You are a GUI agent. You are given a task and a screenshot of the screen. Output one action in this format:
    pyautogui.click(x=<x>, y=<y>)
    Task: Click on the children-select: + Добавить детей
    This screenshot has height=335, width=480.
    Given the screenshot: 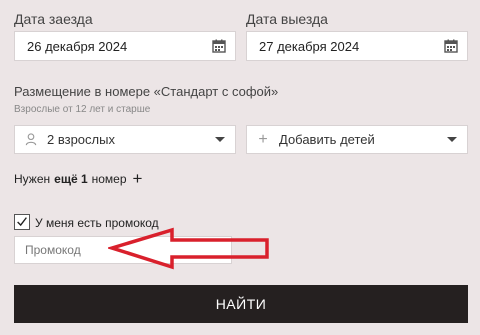 What is the action you would take?
    pyautogui.click(x=357, y=139)
    